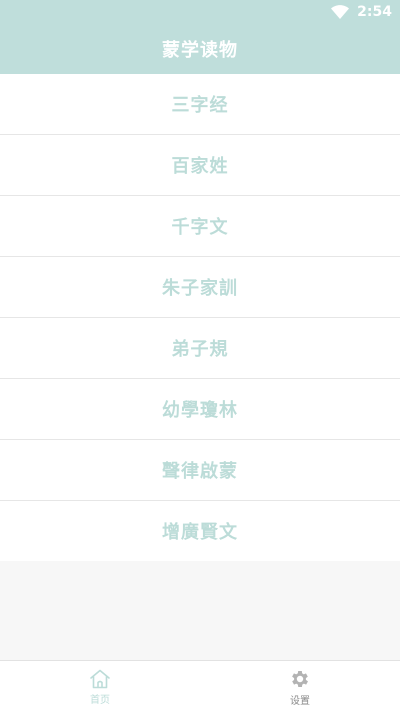 The width and height of the screenshot is (400, 711). What do you see at coordinates (200, 531) in the screenshot?
I see `book-item-zengguangxianwen: 增廣賢文` at bounding box center [200, 531].